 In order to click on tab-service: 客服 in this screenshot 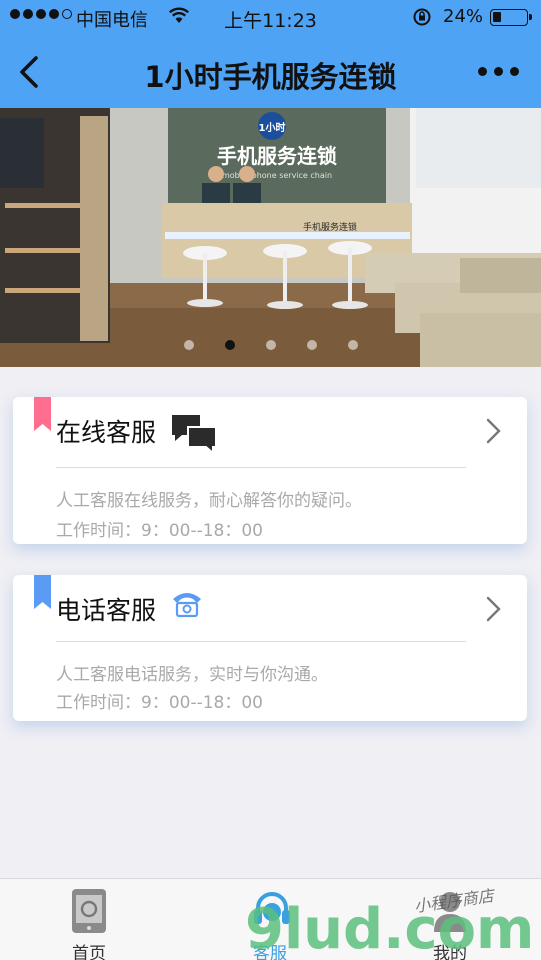, I will do `click(270, 919)`.